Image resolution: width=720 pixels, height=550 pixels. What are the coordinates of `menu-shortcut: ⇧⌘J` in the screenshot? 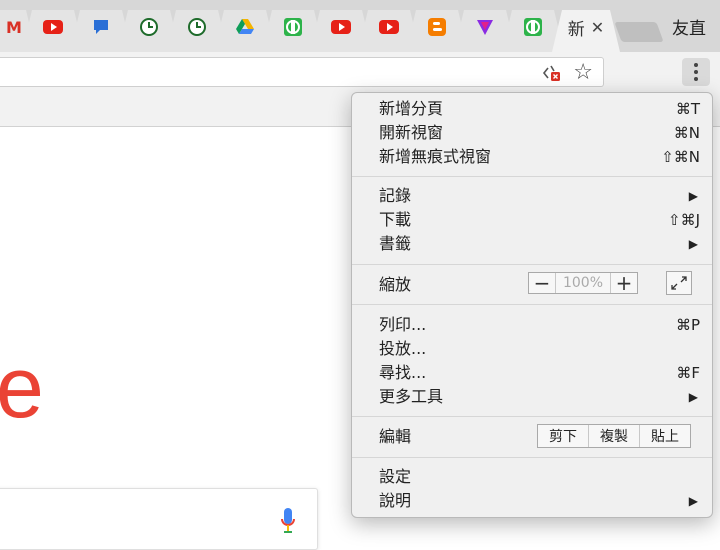 It's located at (684, 220).